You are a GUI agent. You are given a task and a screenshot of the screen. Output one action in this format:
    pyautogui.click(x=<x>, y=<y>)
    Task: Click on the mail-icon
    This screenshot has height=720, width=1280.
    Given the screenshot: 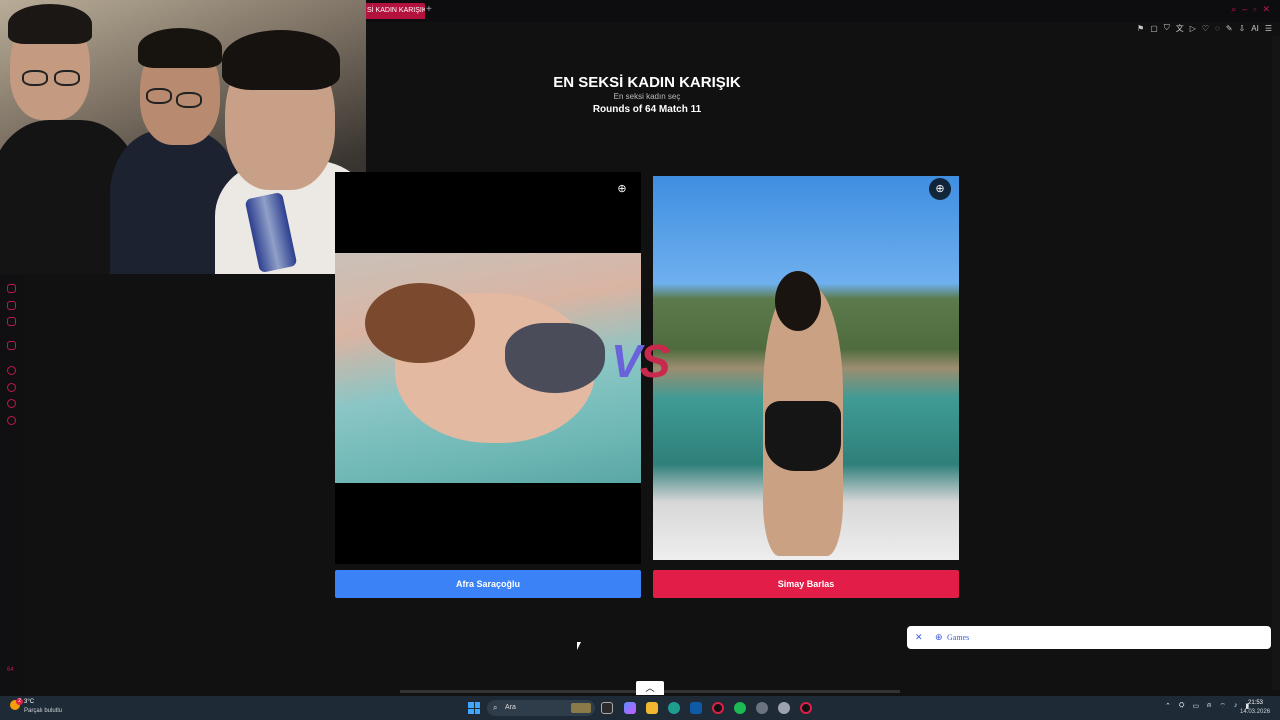 What is the action you would take?
    pyautogui.click(x=11, y=305)
    